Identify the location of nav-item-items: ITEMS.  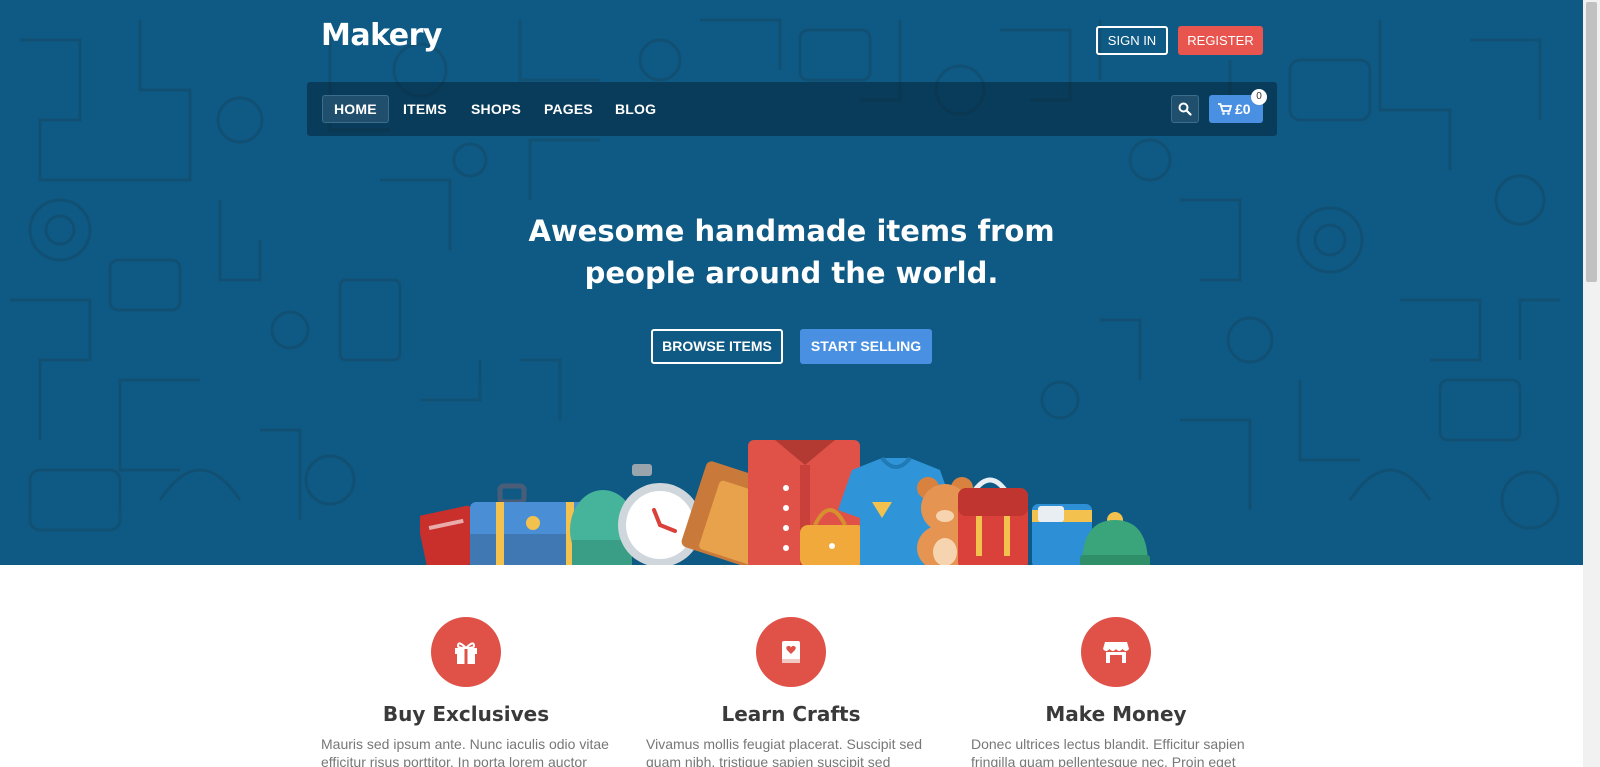
(425, 109).